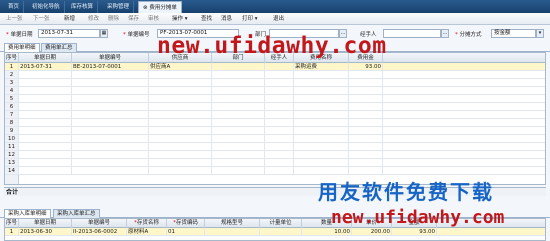 This screenshot has width=550, height=241. What do you see at coordinates (133, 19) in the screenshot?
I see `save-button: 保存` at bounding box center [133, 19].